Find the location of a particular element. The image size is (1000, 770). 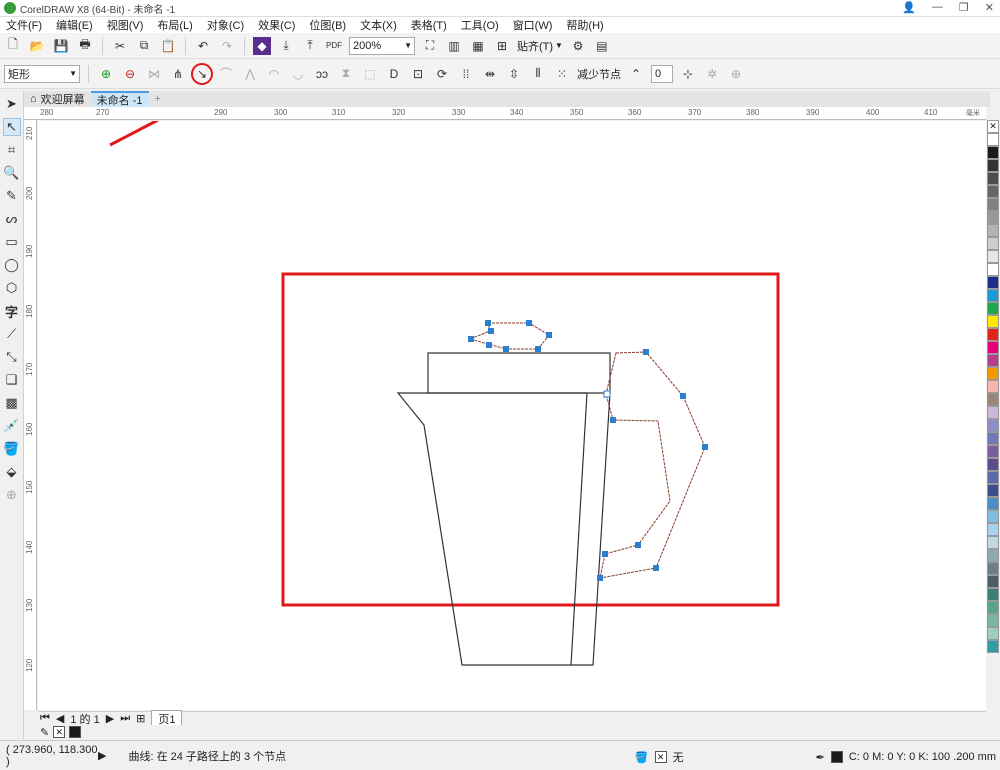

show-rulers-icon: ▥ is located at coordinates (454, 46).